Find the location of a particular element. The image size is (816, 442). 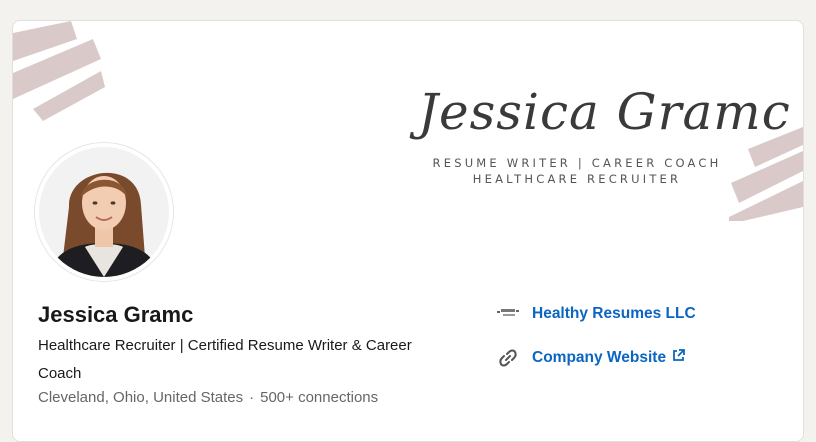

avatar-photo is located at coordinates (104, 212).